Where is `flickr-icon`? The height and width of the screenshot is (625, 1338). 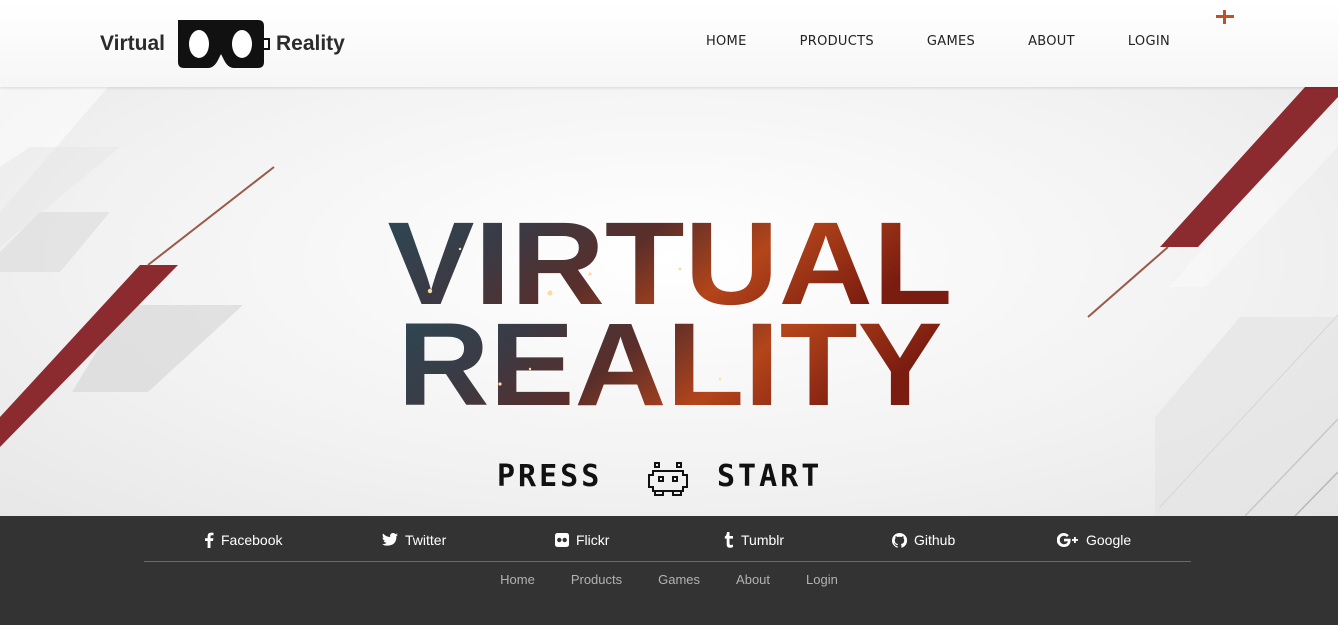
flickr-icon is located at coordinates (562, 540).